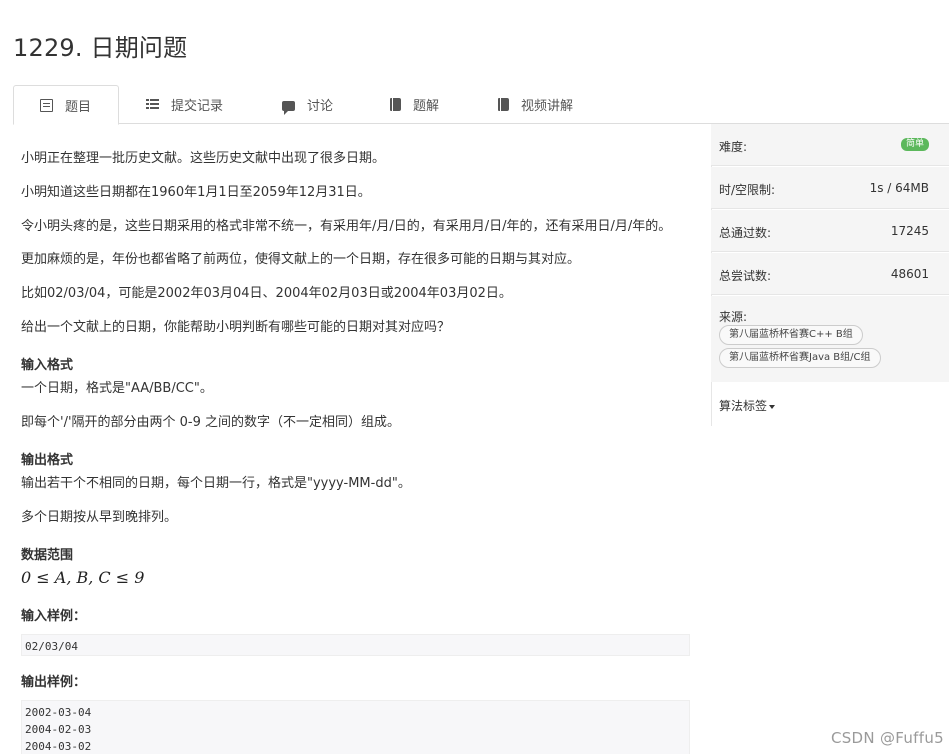 Image resolution: width=949 pixels, height=754 pixels. What do you see at coordinates (887, 738) in the screenshot?
I see `watermark: CSDN @Fuffu5` at bounding box center [887, 738].